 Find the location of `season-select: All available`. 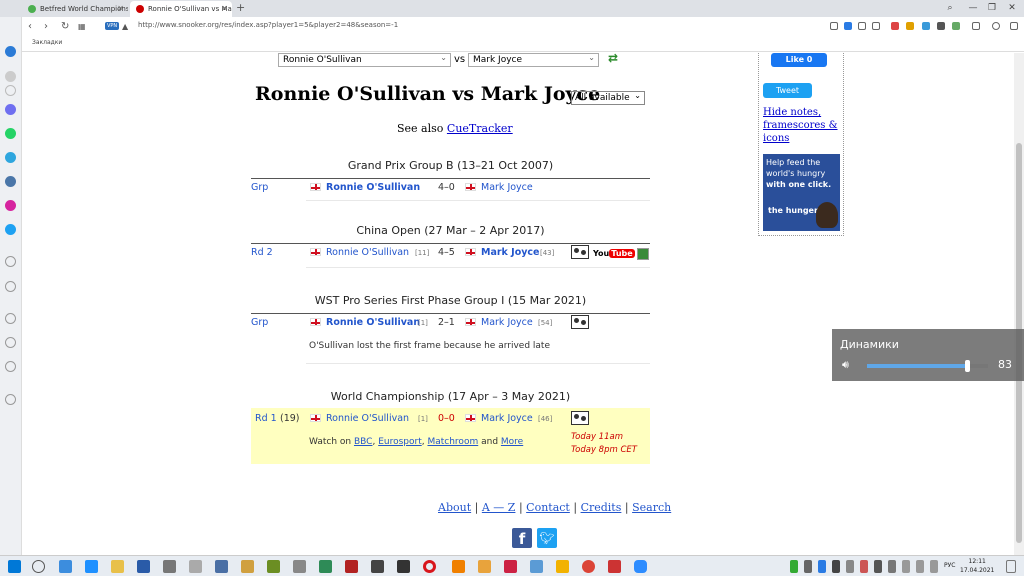

season-select: All available is located at coordinates (608, 97).